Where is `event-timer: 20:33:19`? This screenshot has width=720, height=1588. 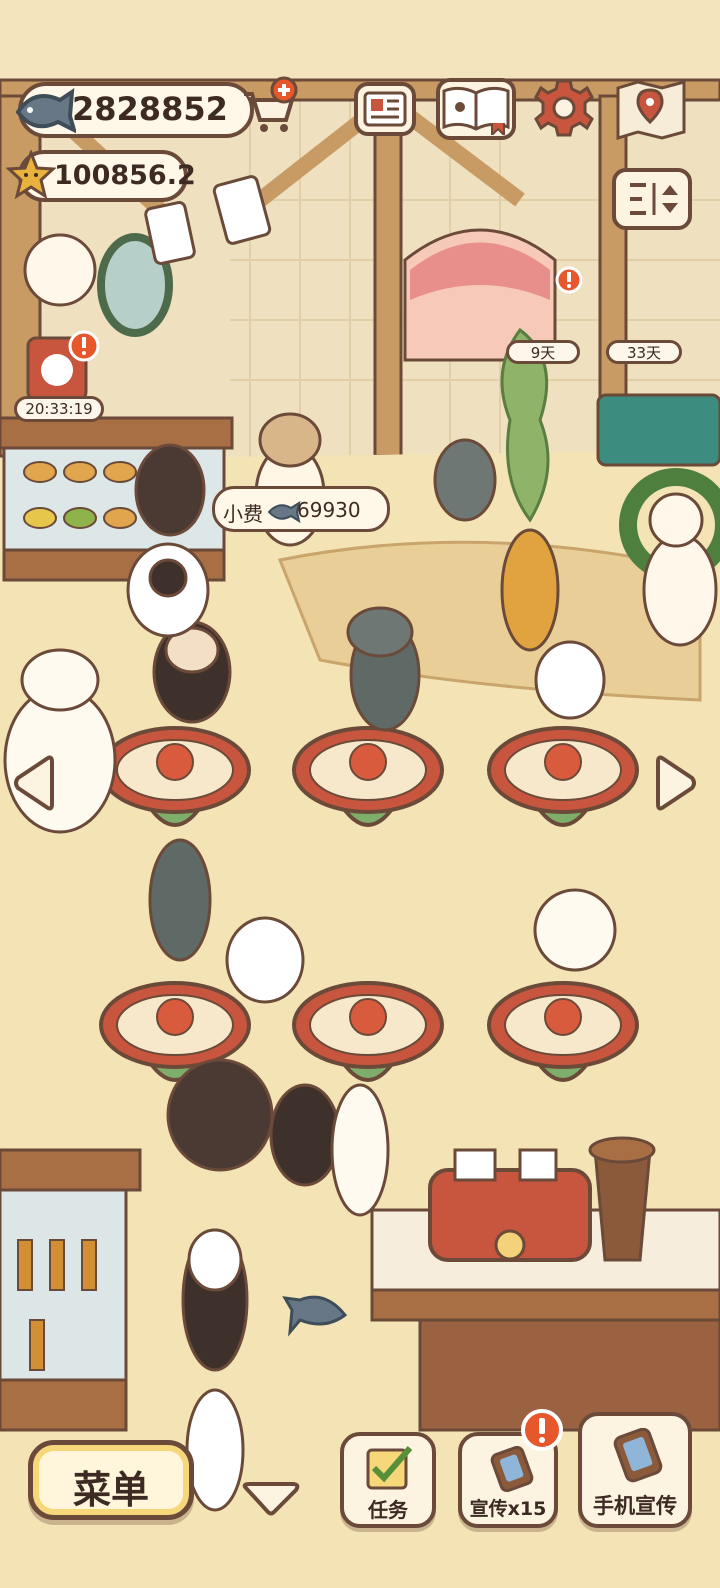
event-timer: 20:33:19 is located at coordinates (59, 409).